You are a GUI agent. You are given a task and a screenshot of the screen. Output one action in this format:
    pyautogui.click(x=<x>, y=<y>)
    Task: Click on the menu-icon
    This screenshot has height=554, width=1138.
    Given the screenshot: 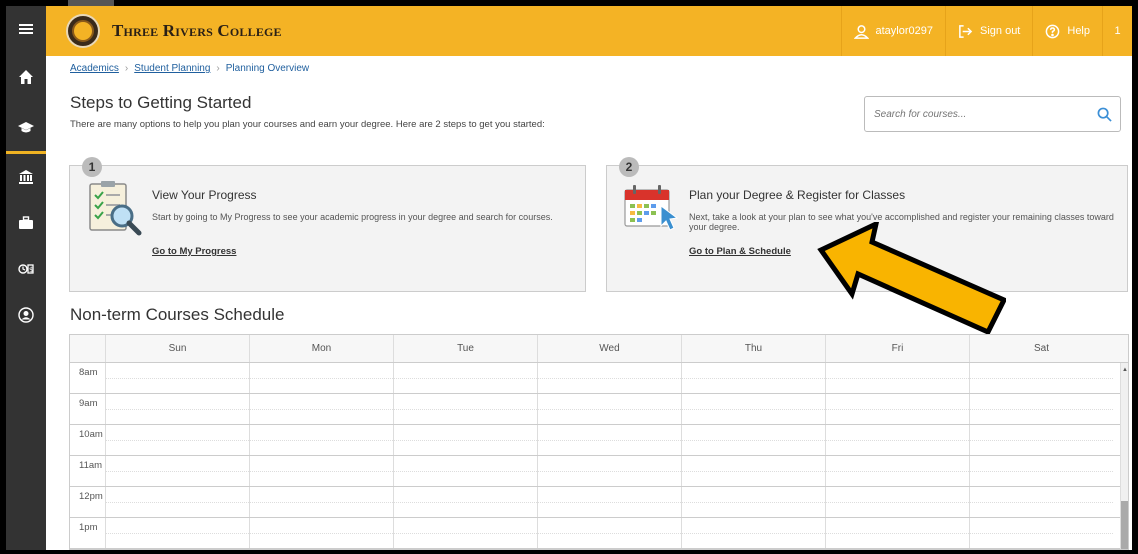 What is the action you would take?
    pyautogui.click(x=26, y=29)
    